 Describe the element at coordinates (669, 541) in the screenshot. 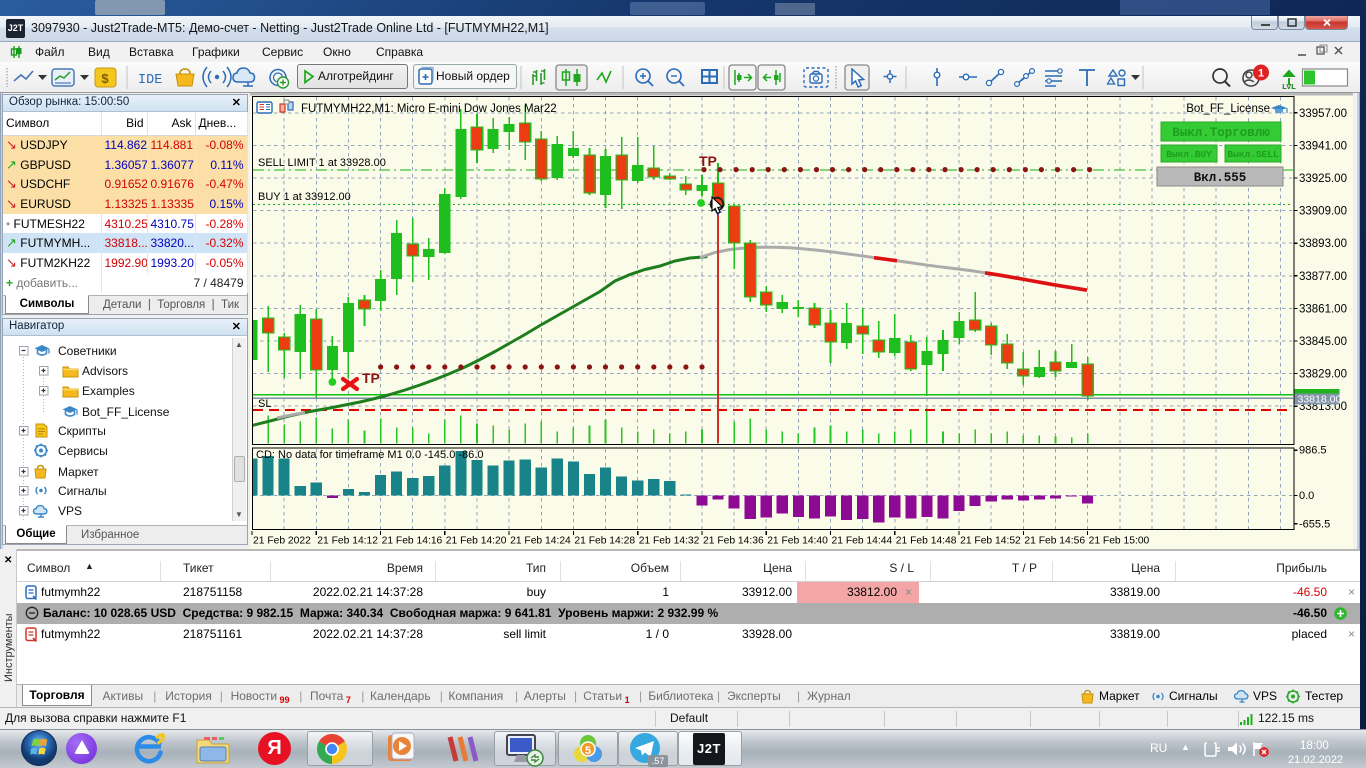

I see `svg-text: 21 Feb 14:32` at that location.